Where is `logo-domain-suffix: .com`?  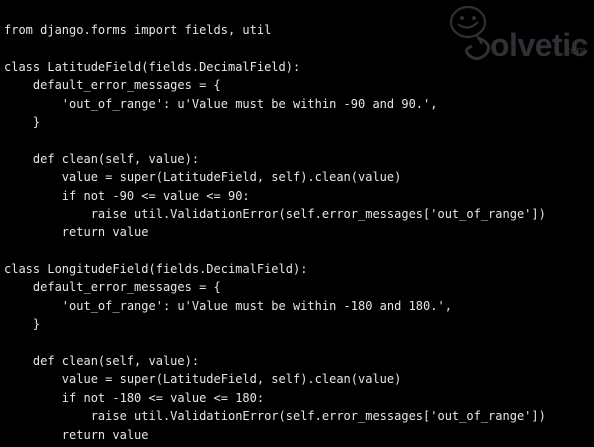
logo-domain-suffix: .com is located at coordinates (574, 51).